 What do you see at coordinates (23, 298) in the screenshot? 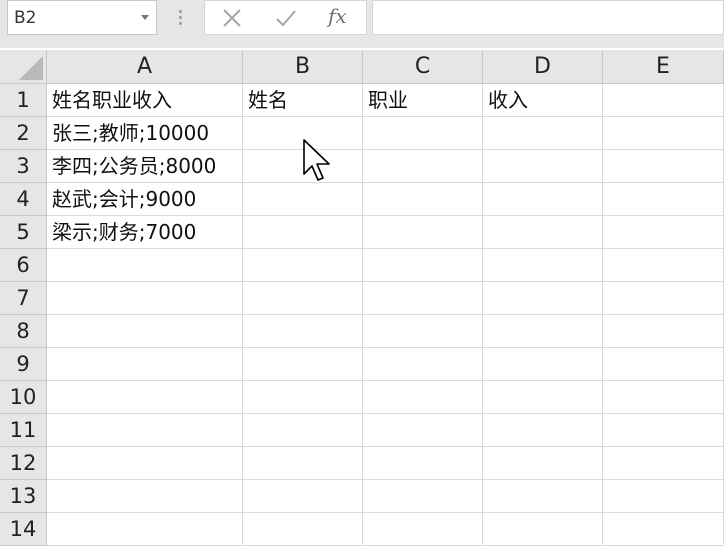
I see `row-header-7: 7` at bounding box center [23, 298].